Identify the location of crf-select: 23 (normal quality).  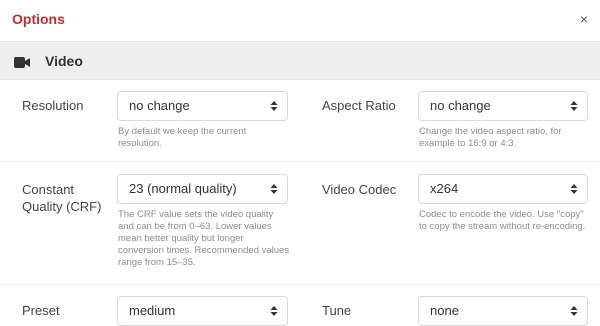
(202, 189).